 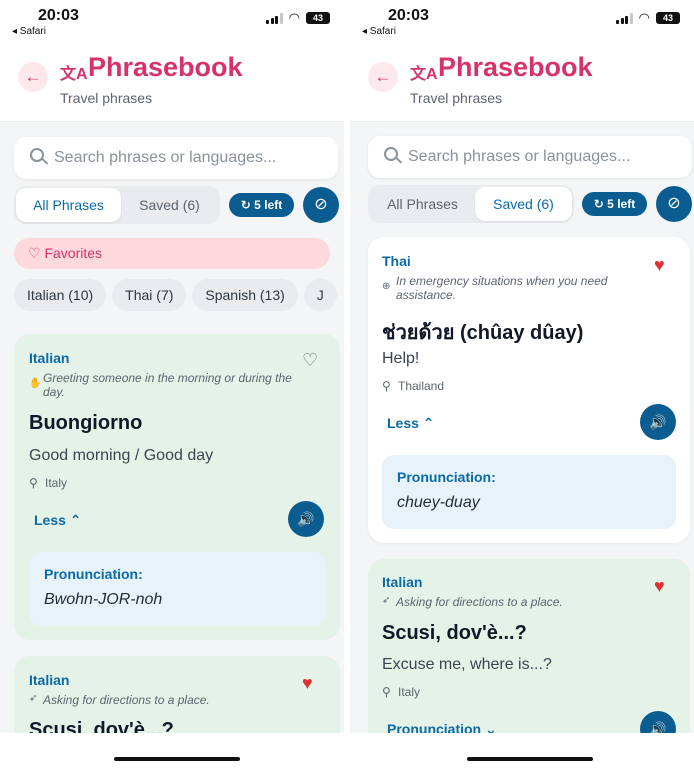 What do you see at coordinates (177, 589) in the screenshot?
I see `pronunciation-box: Pronunciation: Bwohn-JOR-noh` at bounding box center [177, 589].